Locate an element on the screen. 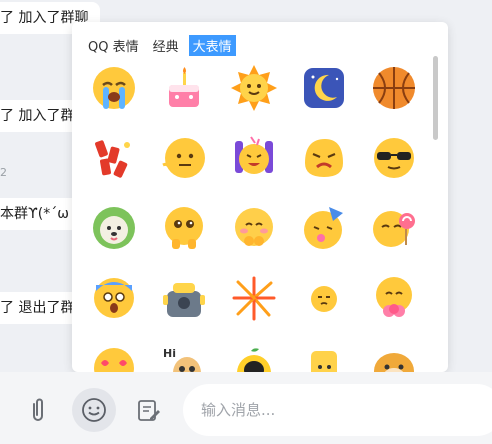 The width and height of the screenshot is (492, 444). pouting-face-icon is located at coordinates (324, 299).